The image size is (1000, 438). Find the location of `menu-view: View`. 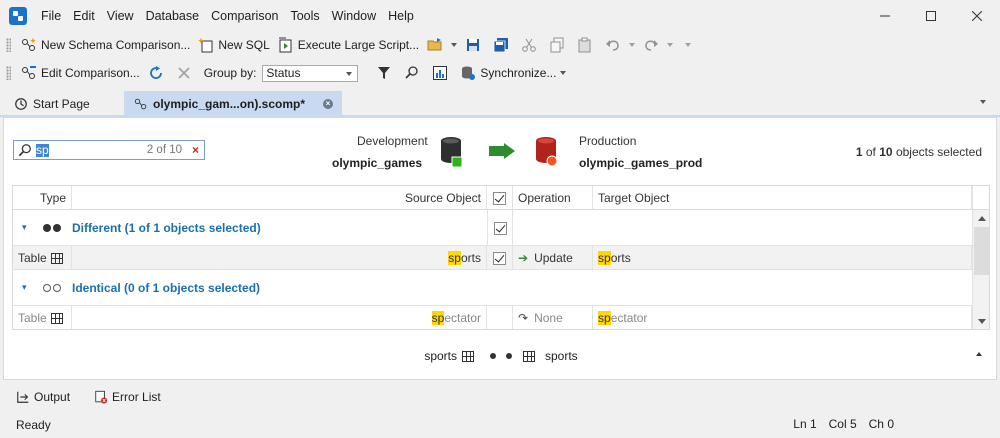

menu-view: View is located at coordinates (120, 16).